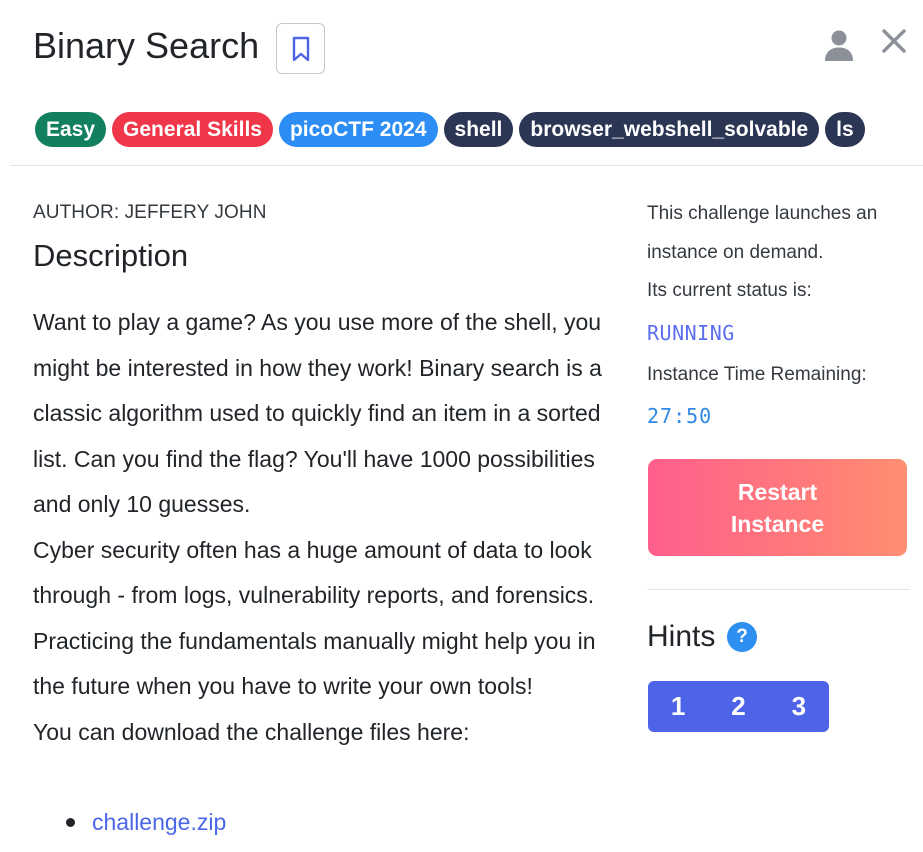 The width and height of the screenshot is (923, 852). What do you see at coordinates (192, 129) in the screenshot?
I see `tag-category: General Skills` at bounding box center [192, 129].